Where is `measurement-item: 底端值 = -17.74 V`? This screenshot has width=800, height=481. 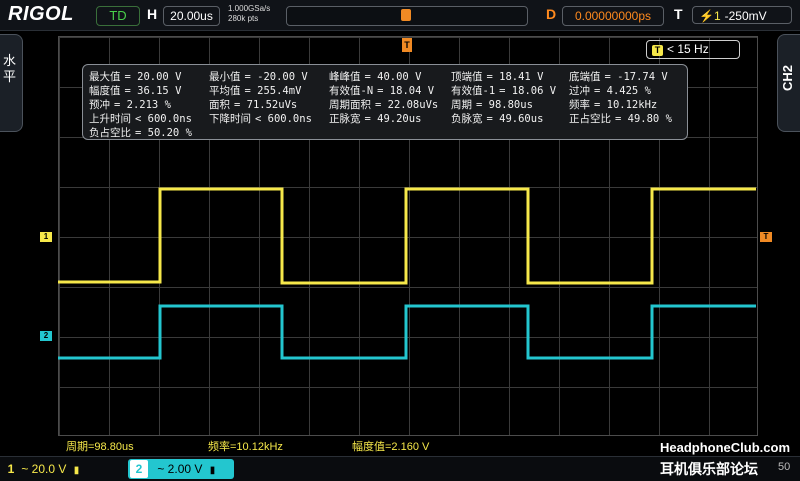 measurement-item: 底端值 = -17.74 V is located at coordinates (618, 76).